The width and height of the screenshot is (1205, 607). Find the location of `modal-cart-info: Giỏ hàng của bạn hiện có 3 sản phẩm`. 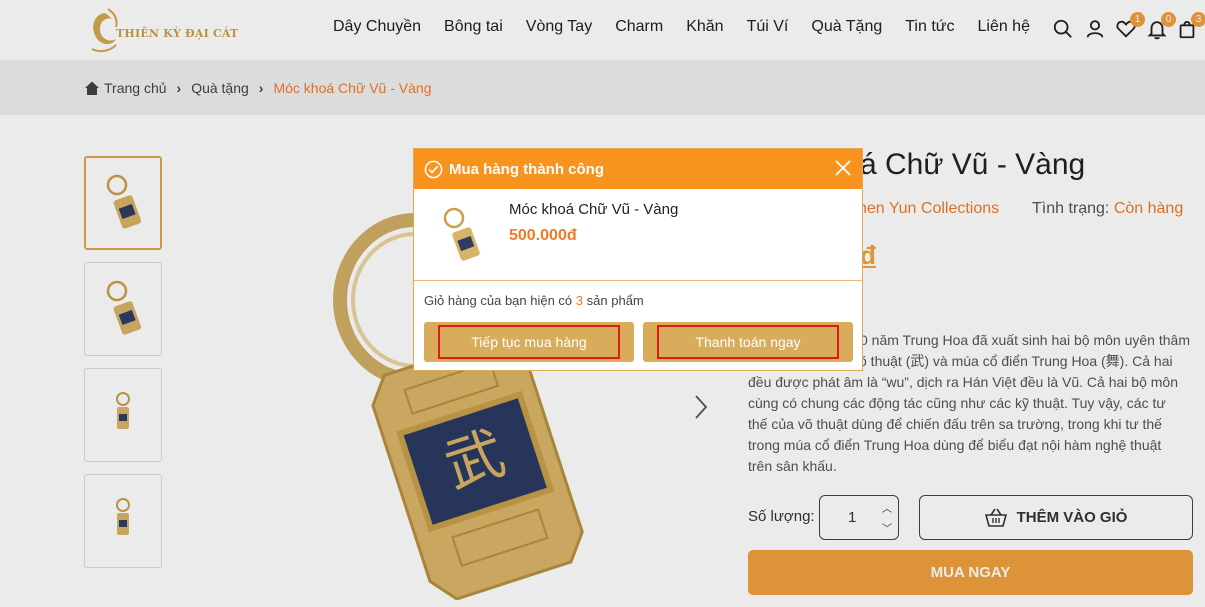

modal-cart-info: Giỏ hàng của bạn hiện có 3 sản phẩm is located at coordinates (534, 300).